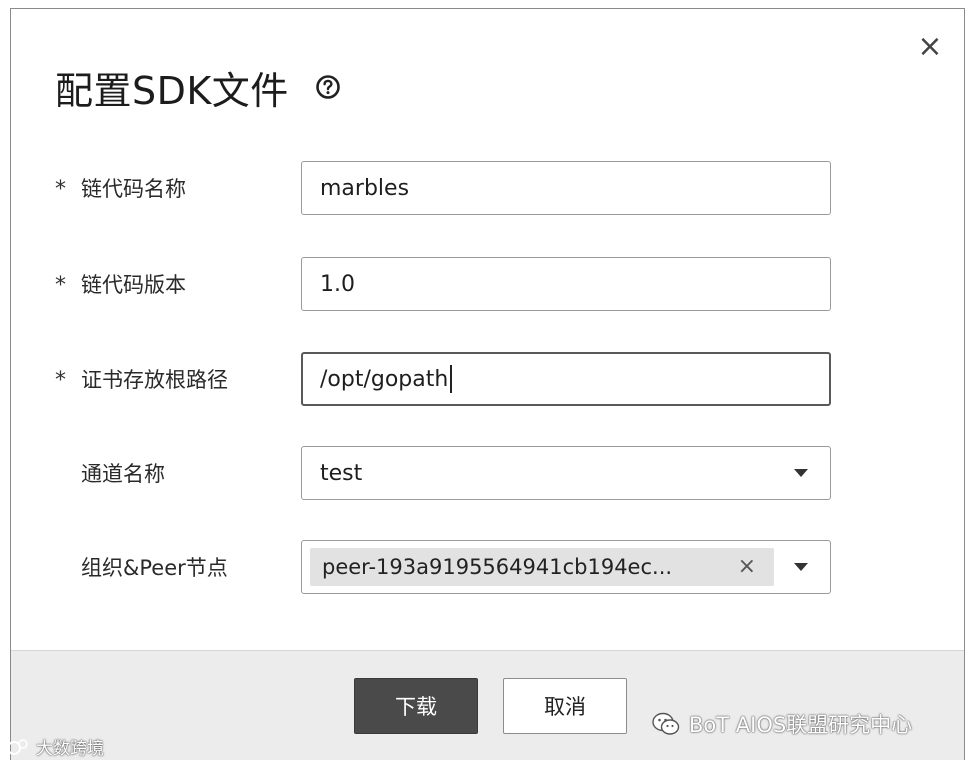  What do you see at coordinates (666, 724) in the screenshot?
I see `wechat-icon` at bounding box center [666, 724].